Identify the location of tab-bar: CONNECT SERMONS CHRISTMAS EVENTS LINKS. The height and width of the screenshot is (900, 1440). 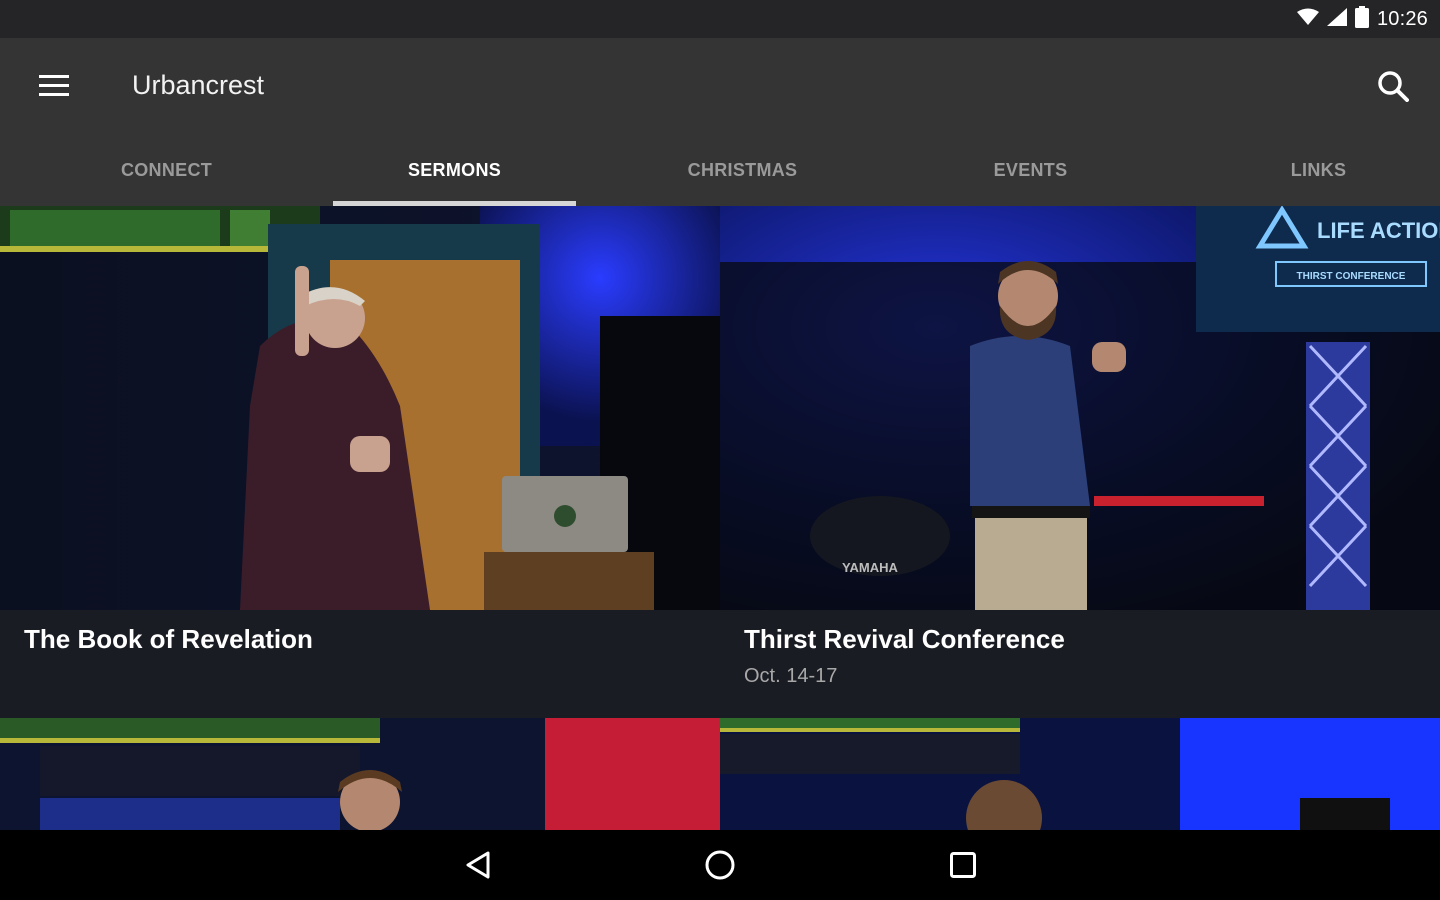
(720, 170).